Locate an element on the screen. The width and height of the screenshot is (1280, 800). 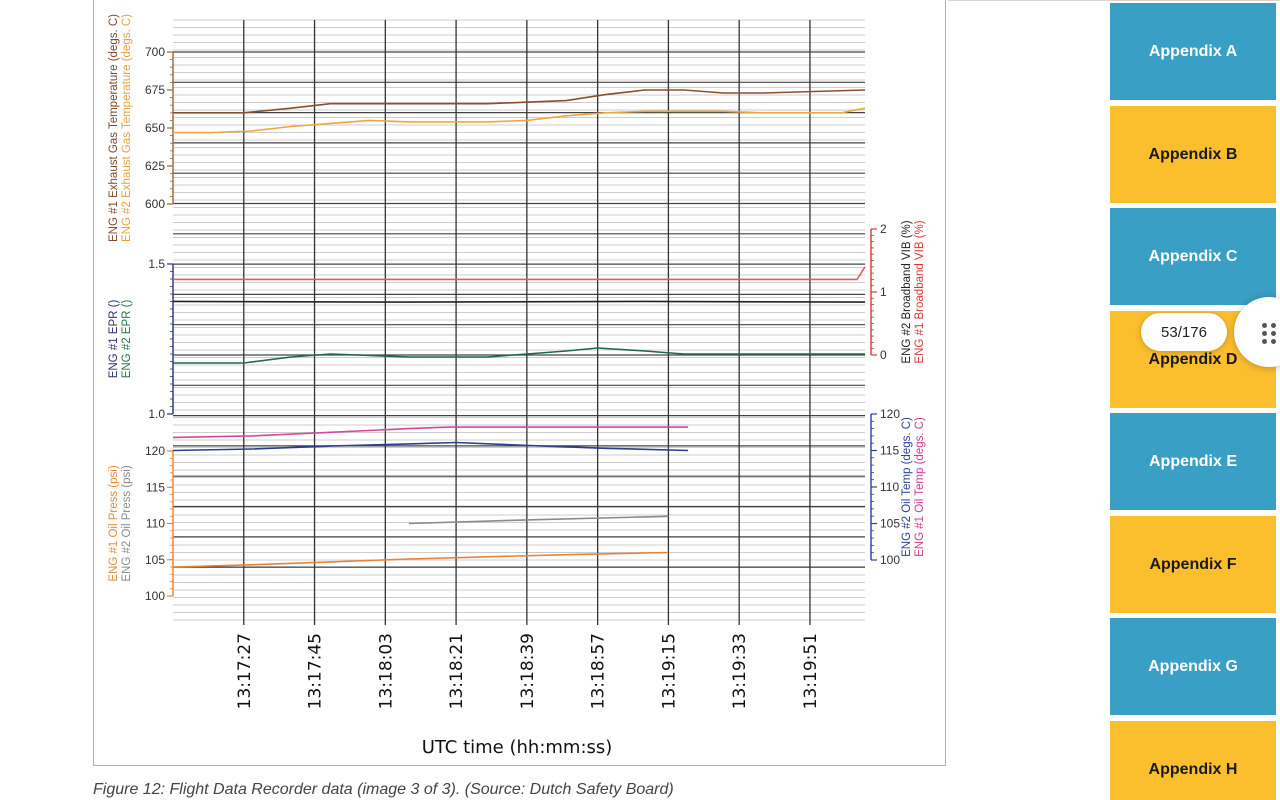
x-tick-label: 13:18:39 is located at coordinates (528, 671).